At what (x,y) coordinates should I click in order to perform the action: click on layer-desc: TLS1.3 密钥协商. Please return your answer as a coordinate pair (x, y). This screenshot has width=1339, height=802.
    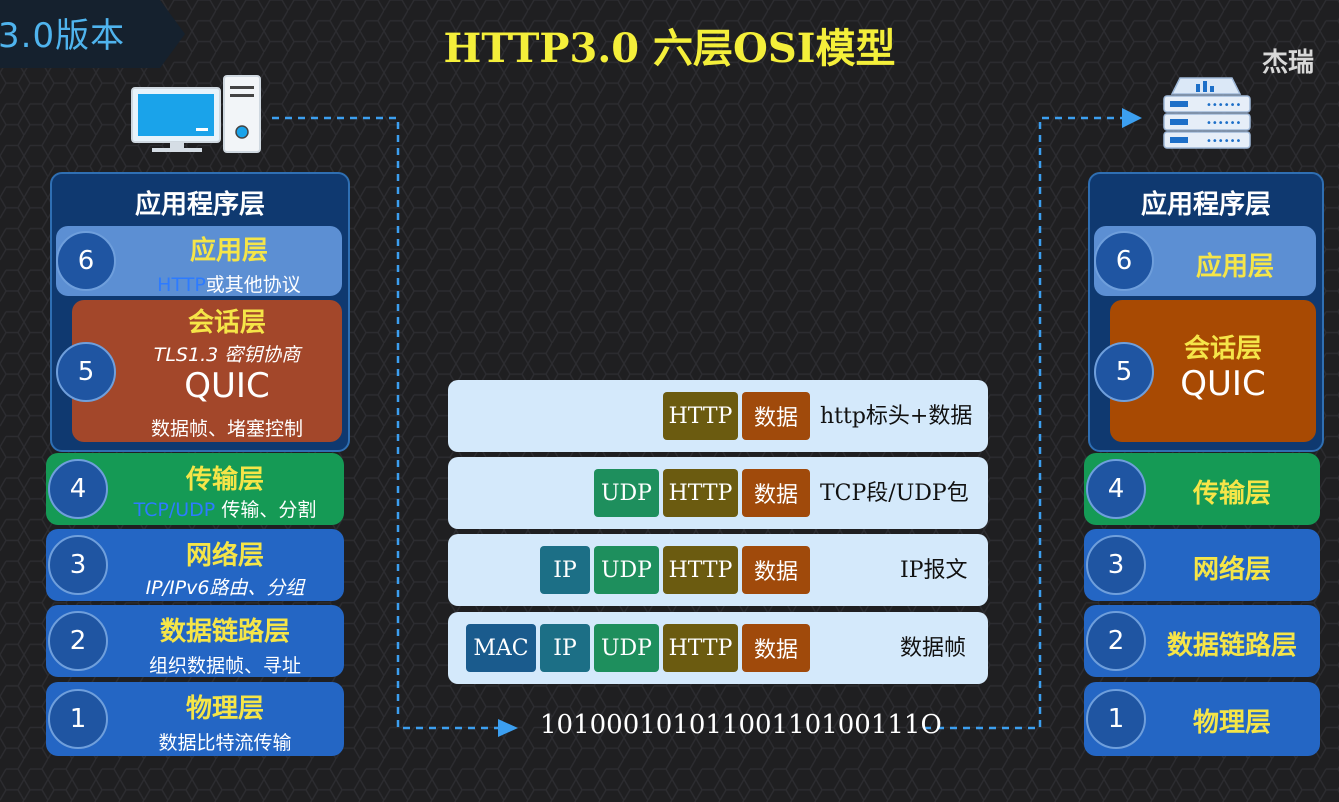
    Looking at the image, I should click on (227, 355).